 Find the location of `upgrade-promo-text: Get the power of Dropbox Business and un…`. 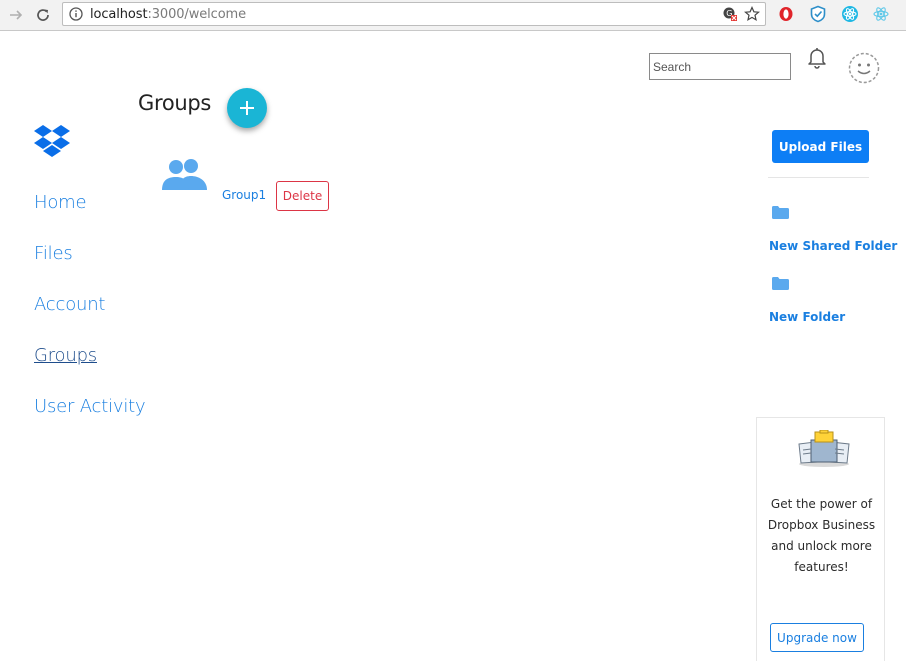

upgrade-promo-text: Get the power of Dropbox Business and un… is located at coordinates (821, 535).